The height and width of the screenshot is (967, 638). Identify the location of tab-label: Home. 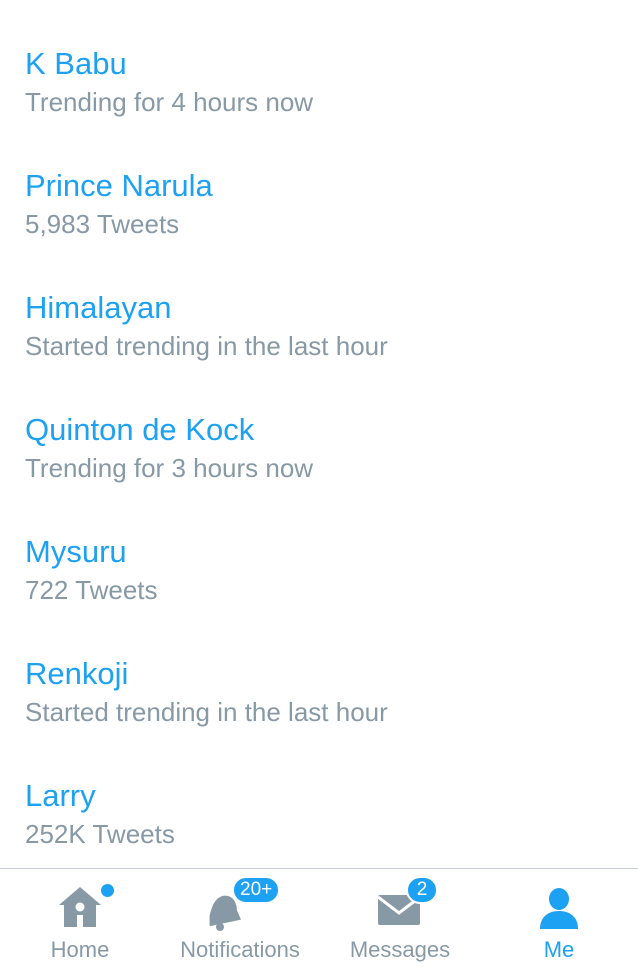
(80, 949).